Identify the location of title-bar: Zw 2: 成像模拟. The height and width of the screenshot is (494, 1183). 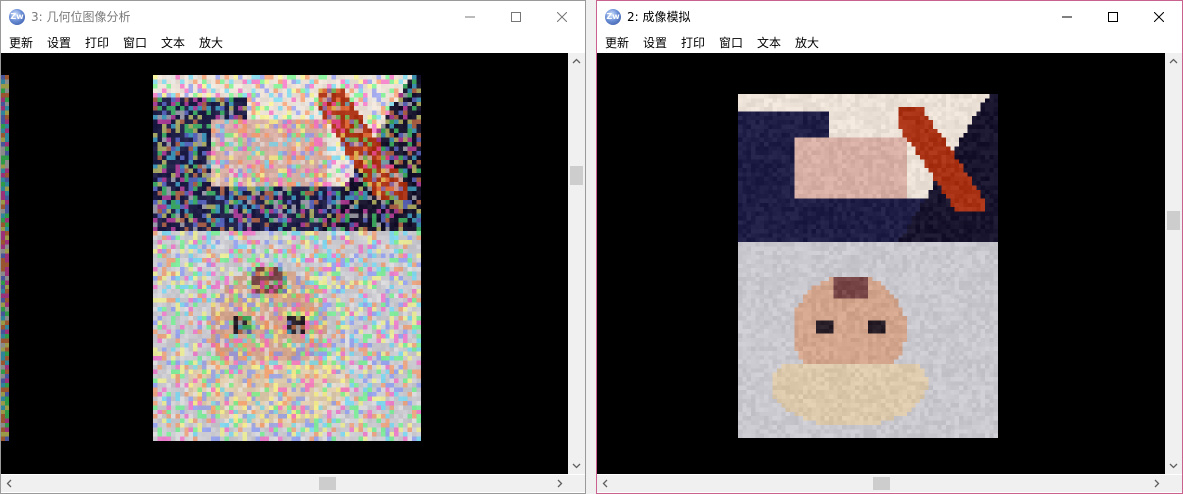
(889, 17).